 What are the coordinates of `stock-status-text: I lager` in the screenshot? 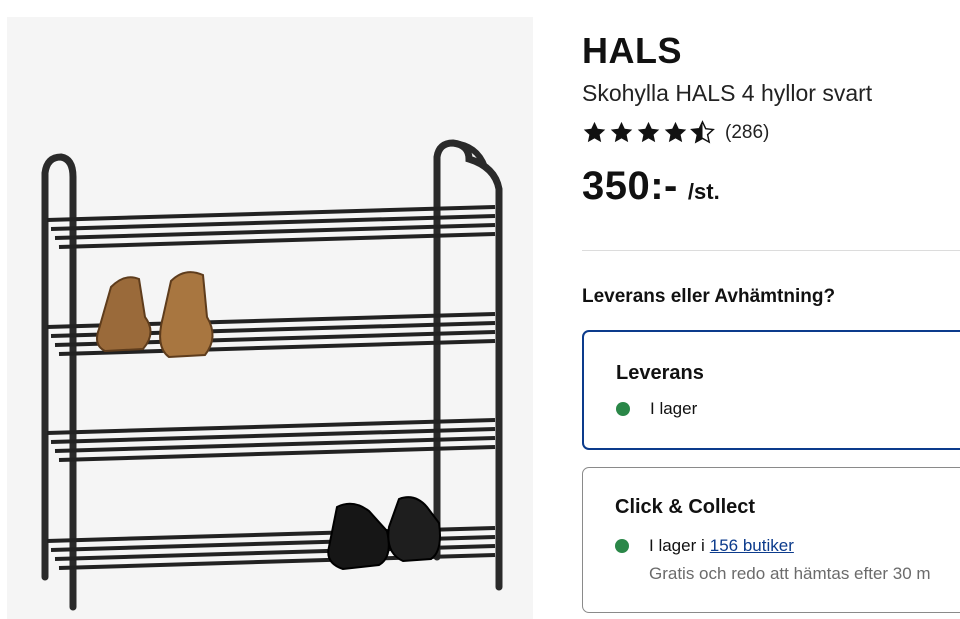 It's located at (674, 408).